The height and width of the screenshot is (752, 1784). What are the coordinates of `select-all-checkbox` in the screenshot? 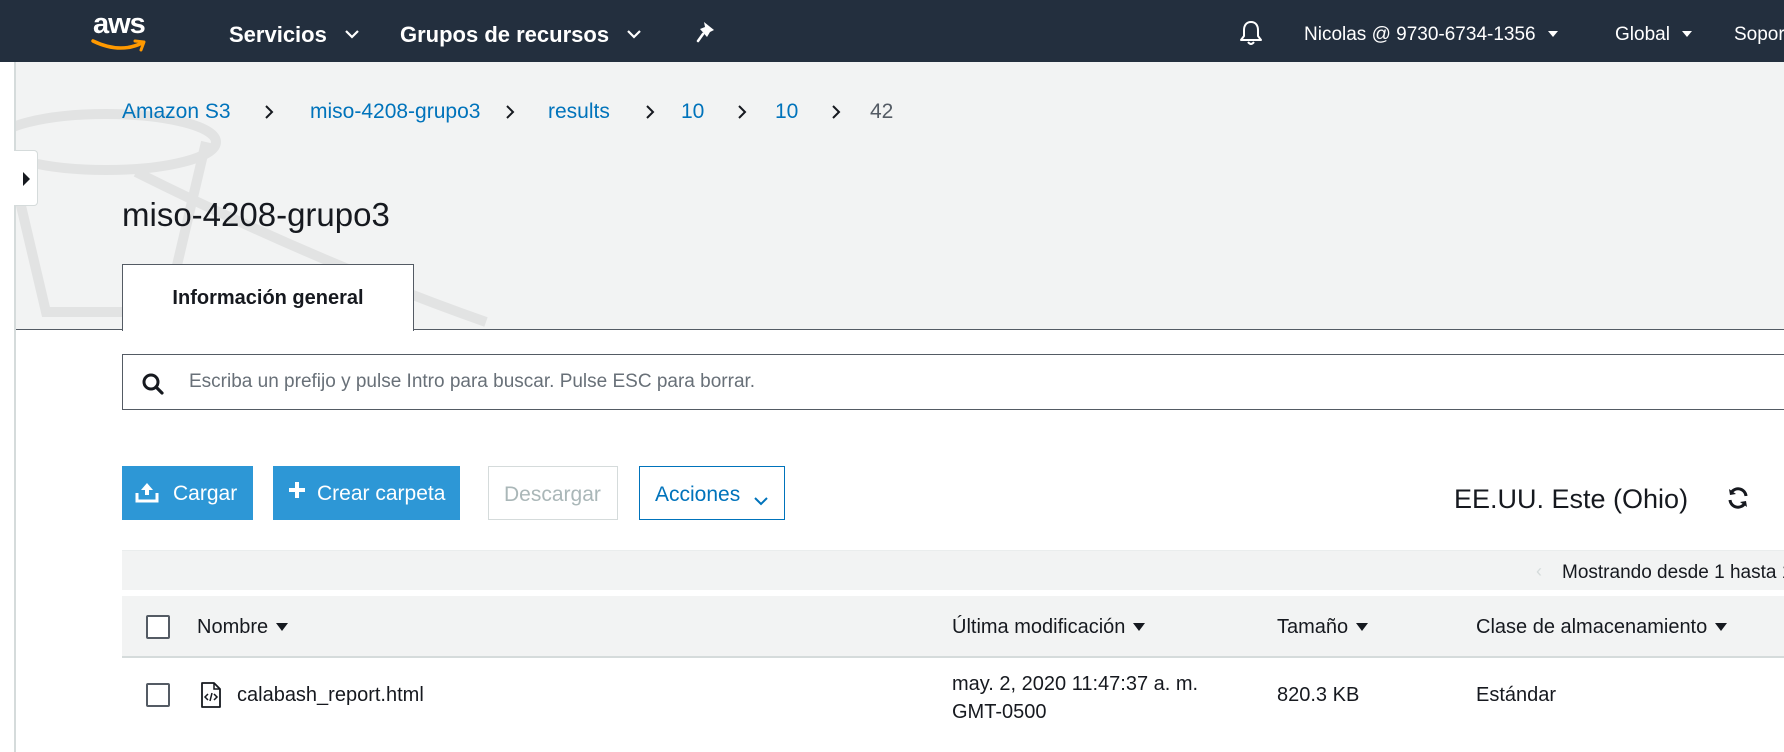 It's located at (158, 627).